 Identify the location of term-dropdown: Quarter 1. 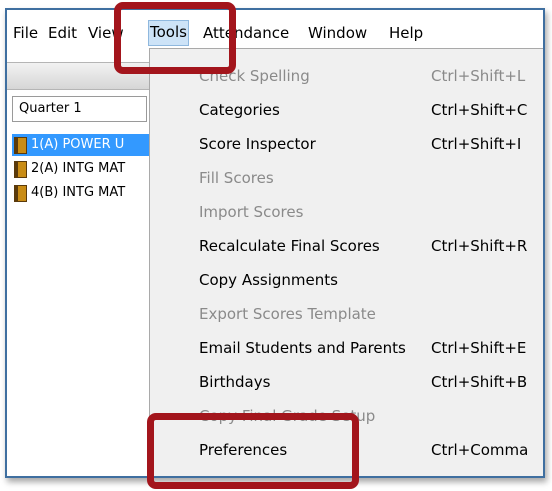
(79, 109).